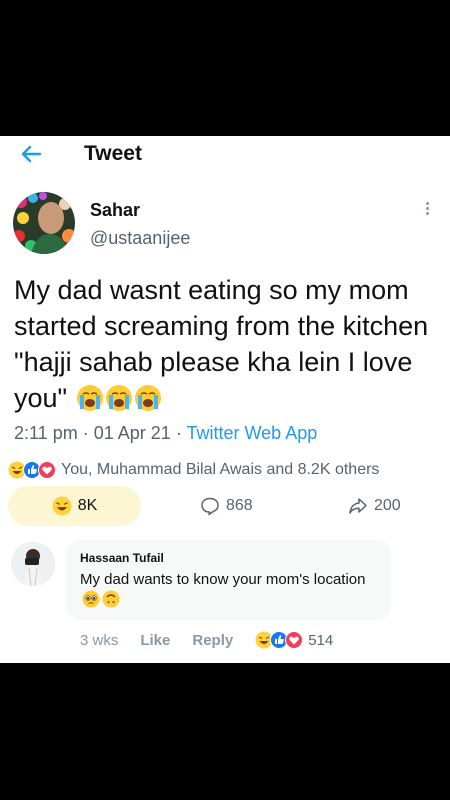 The height and width of the screenshot is (800, 450). I want to click on laugh-reaction-button: 8K, so click(74, 506).